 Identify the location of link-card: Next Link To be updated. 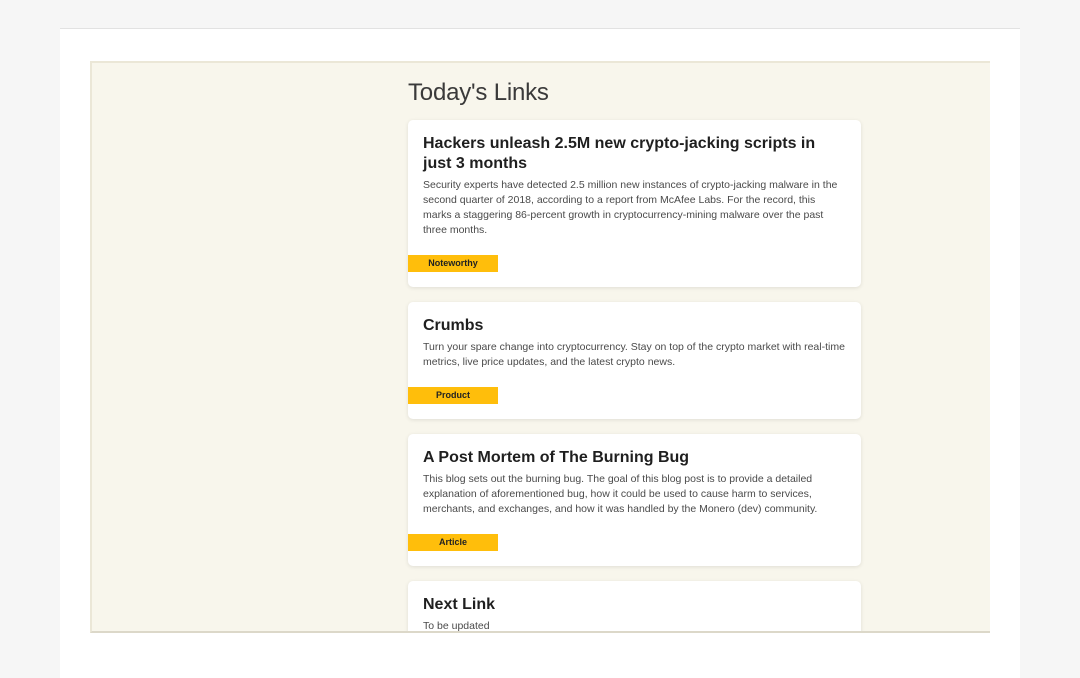
(634, 606).